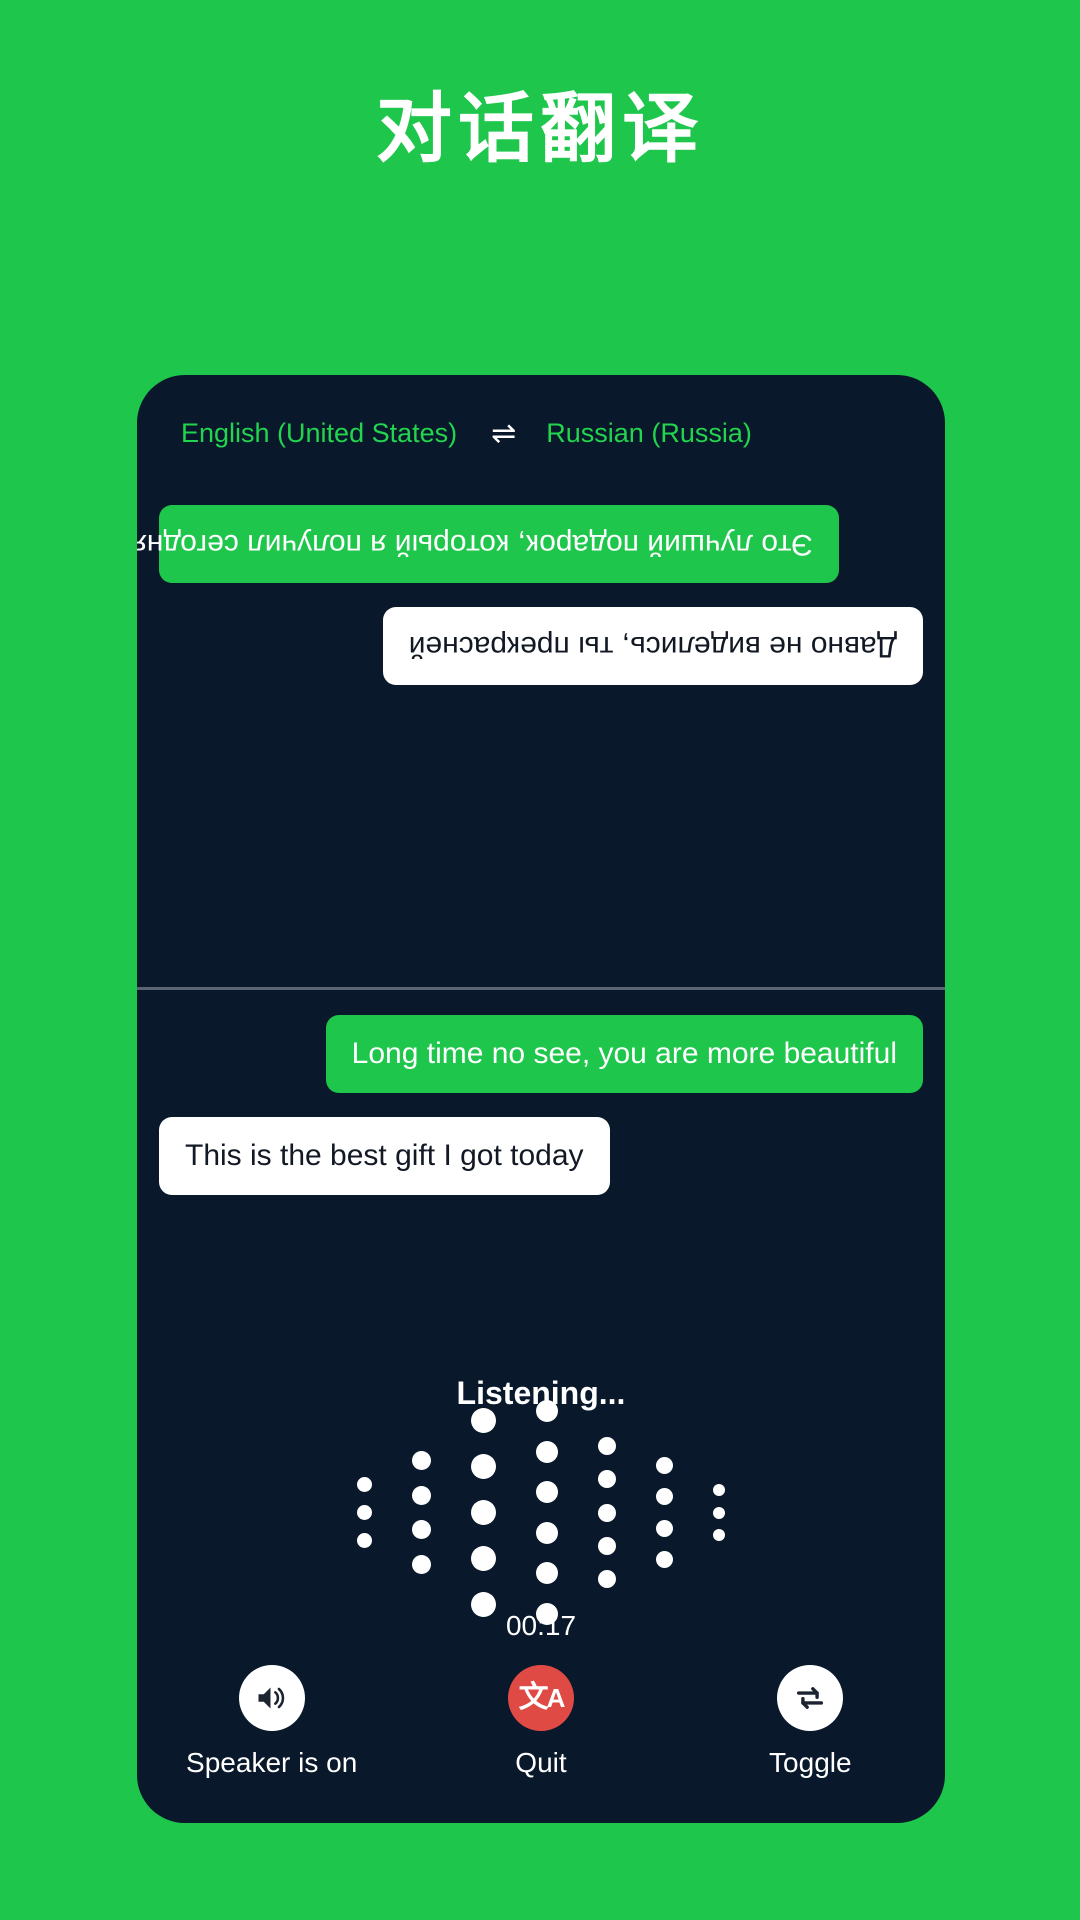 Image resolution: width=1080 pixels, height=1920 pixels. What do you see at coordinates (810, 1762) in the screenshot?
I see `toggle-label: Toggle` at bounding box center [810, 1762].